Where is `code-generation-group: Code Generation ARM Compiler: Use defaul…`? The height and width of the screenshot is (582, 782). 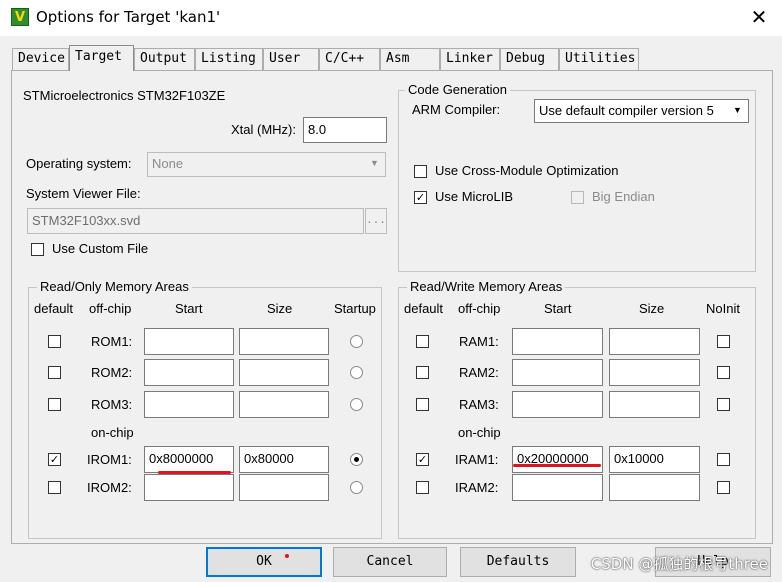 code-generation-group: Code Generation ARM Compiler: Use defaul… is located at coordinates (577, 177).